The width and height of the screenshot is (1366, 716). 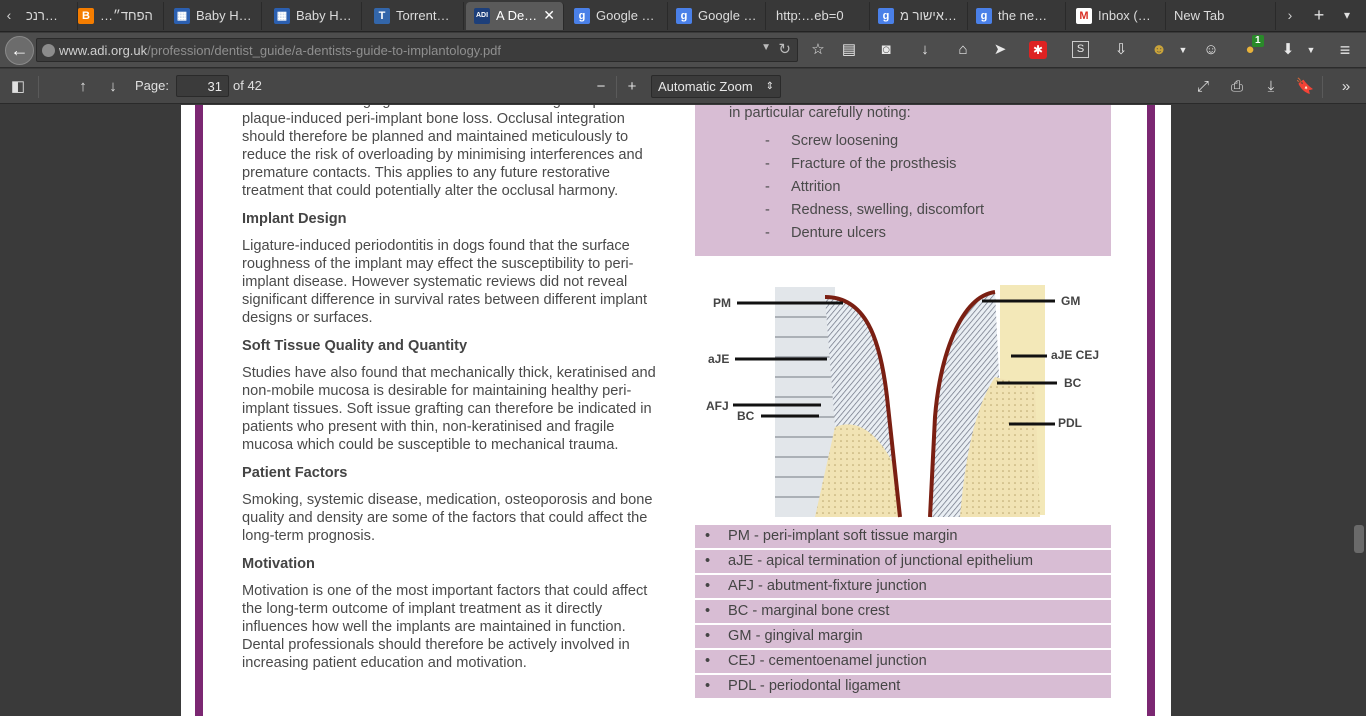 I want to click on page-number-input, so click(x=202, y=86).